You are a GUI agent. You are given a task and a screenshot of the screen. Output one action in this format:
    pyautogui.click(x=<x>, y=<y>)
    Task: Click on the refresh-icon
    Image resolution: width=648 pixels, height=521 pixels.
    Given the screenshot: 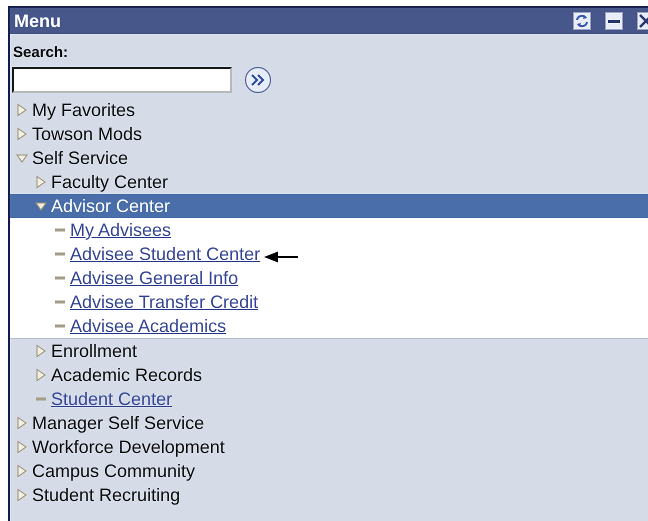 What is the action you would take?
    pyautogui.click(x=582, y=21)
    